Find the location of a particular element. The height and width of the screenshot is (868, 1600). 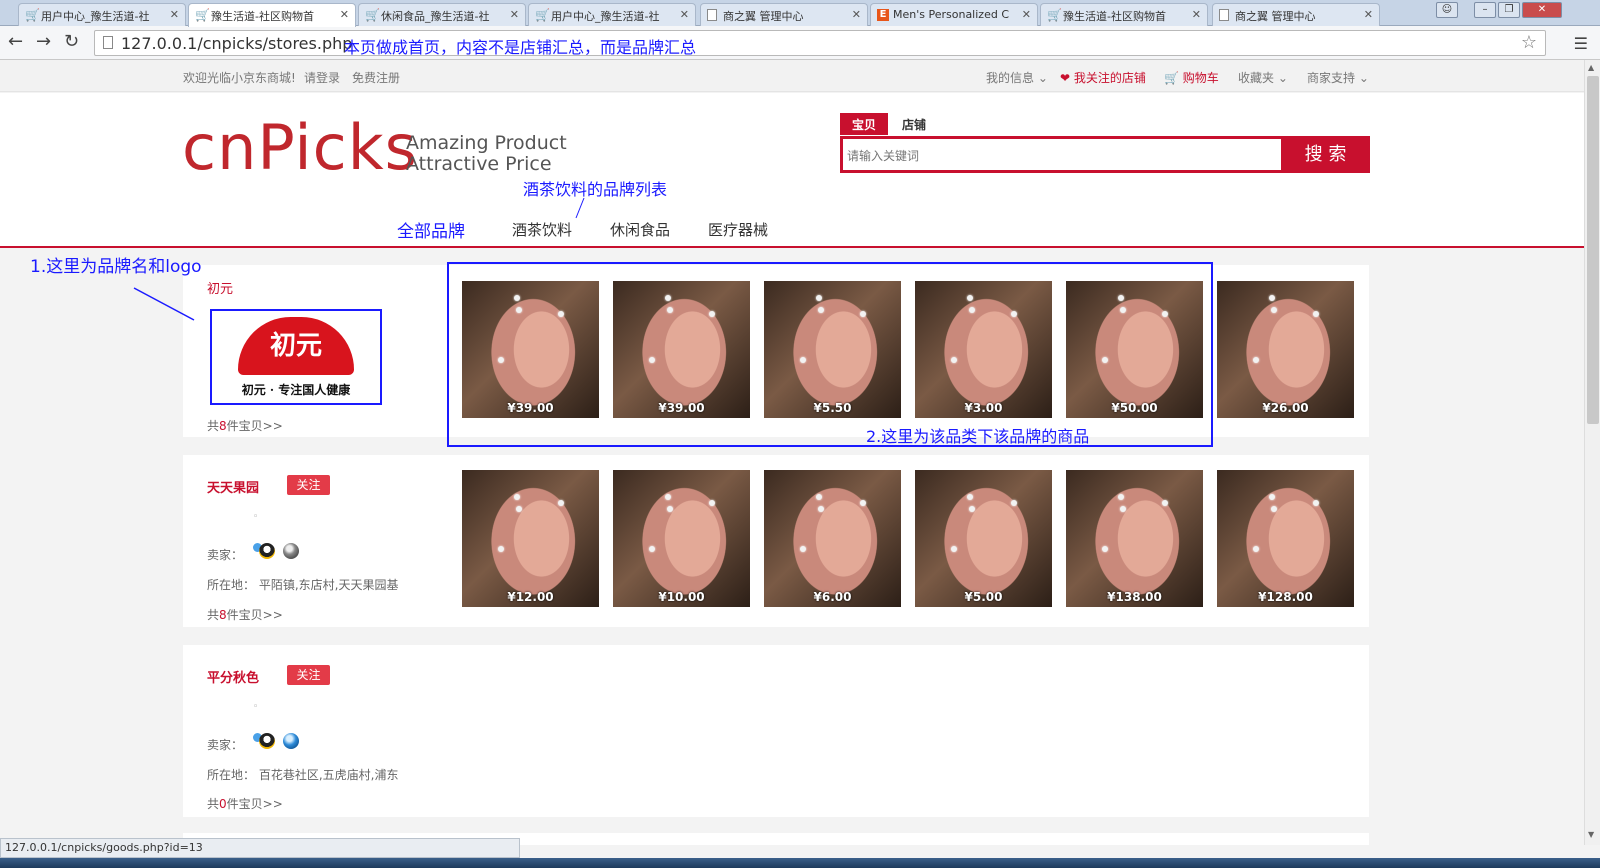

forward-arrow-icon: → is located at coordinates (43, 42).